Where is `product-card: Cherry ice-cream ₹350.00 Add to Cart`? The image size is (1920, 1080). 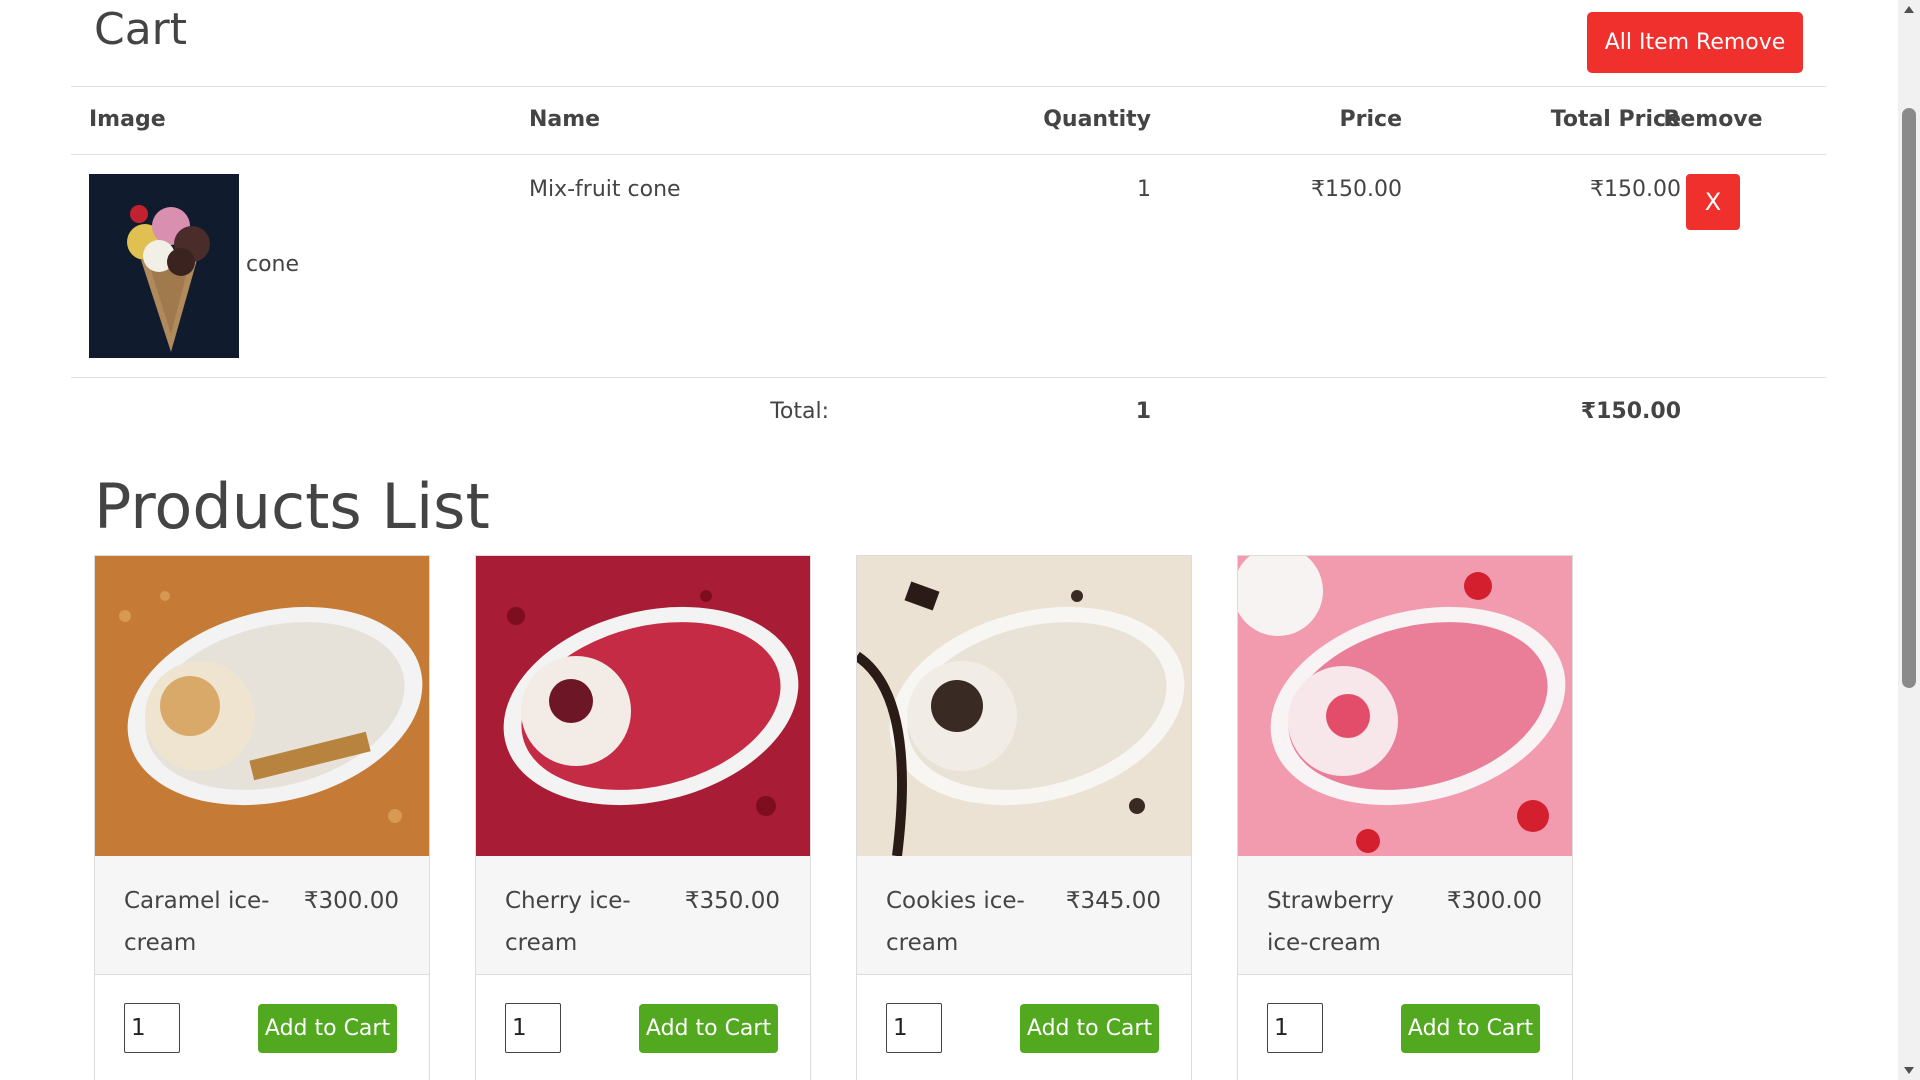 product-card: Cherry ice-cream ₹350.00 Add to Cart is located at coordinates (643, 817).